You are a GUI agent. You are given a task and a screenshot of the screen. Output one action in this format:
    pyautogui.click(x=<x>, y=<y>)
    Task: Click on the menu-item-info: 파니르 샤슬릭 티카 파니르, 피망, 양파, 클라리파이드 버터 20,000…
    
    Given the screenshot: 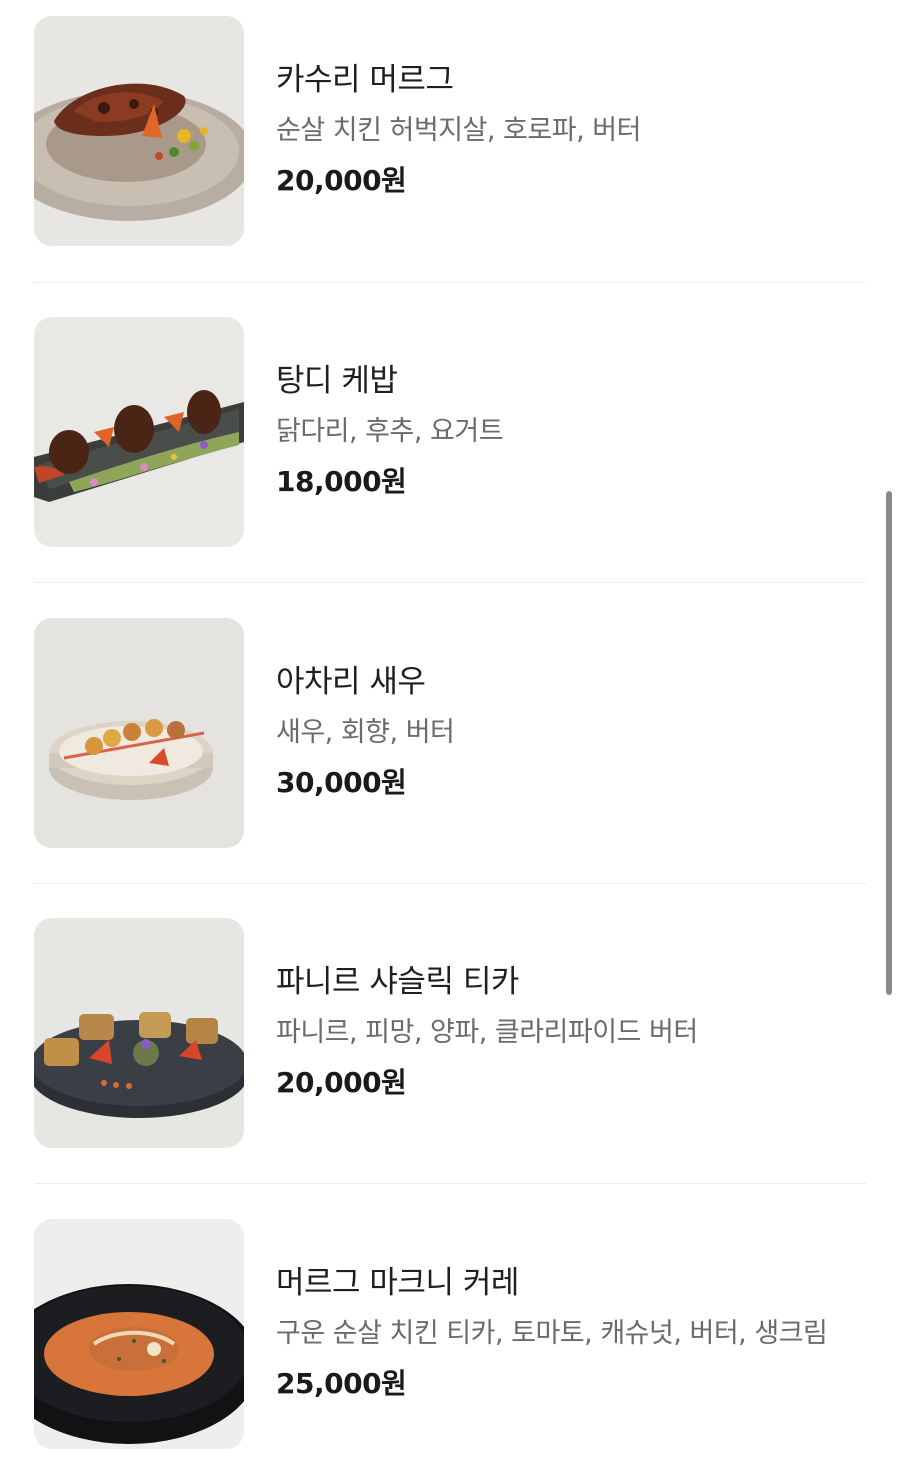 What is the action you would take?
    pyautogui.click(x=566, y=1032)
    